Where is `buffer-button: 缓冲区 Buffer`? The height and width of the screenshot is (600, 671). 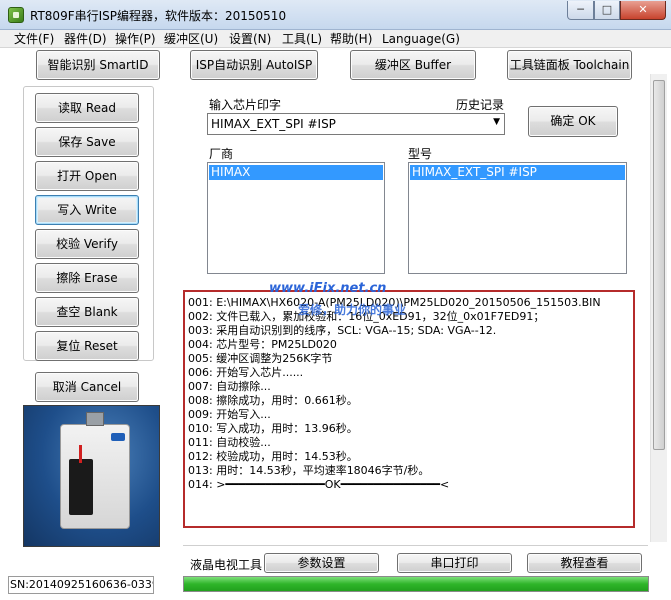
buffer-button: 缓冲区 Buffer is located at coordinates (413, 65).